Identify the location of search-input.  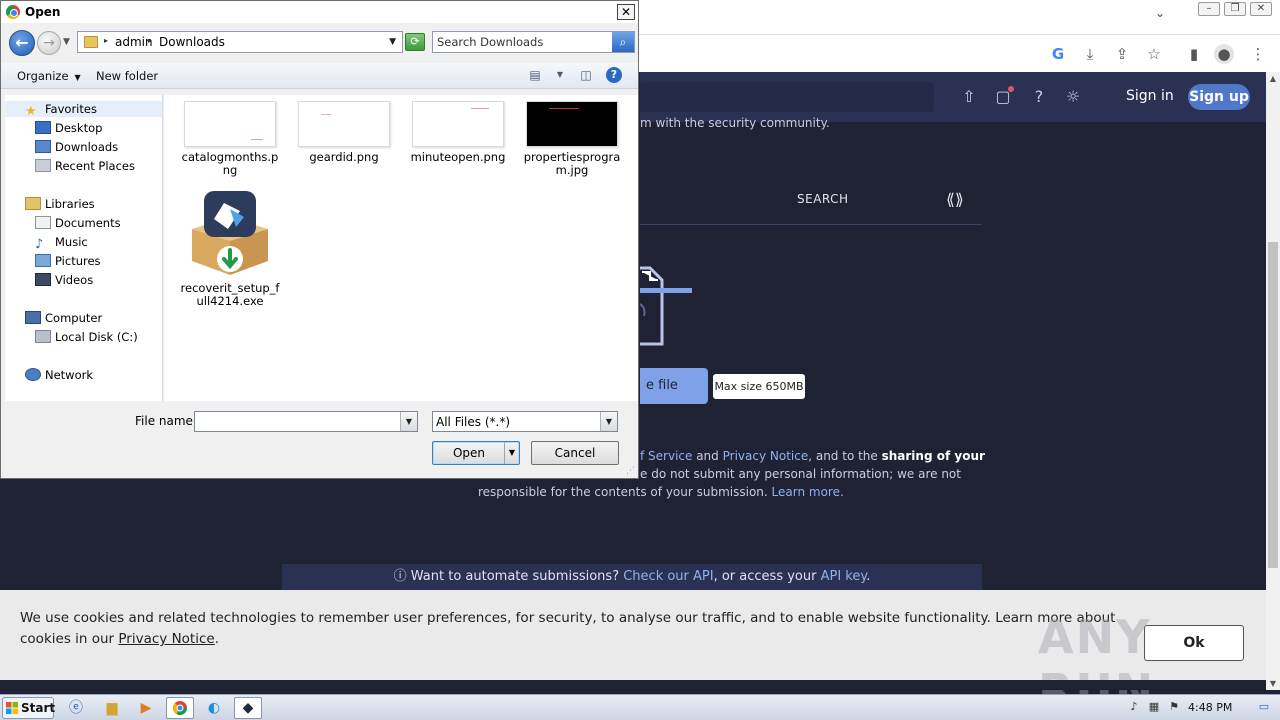
(523, 42).